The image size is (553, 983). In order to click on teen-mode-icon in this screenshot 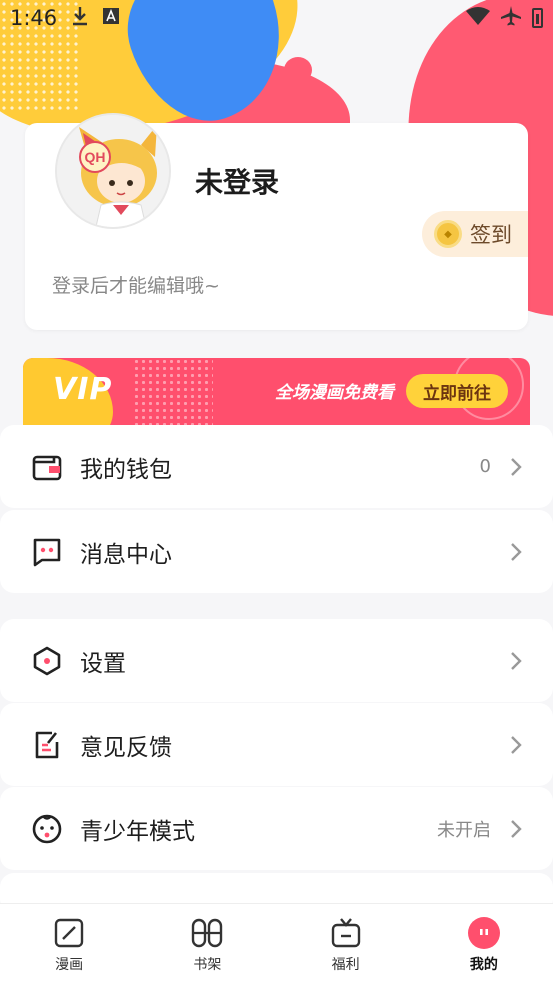, I will do `click(47, 829)`.